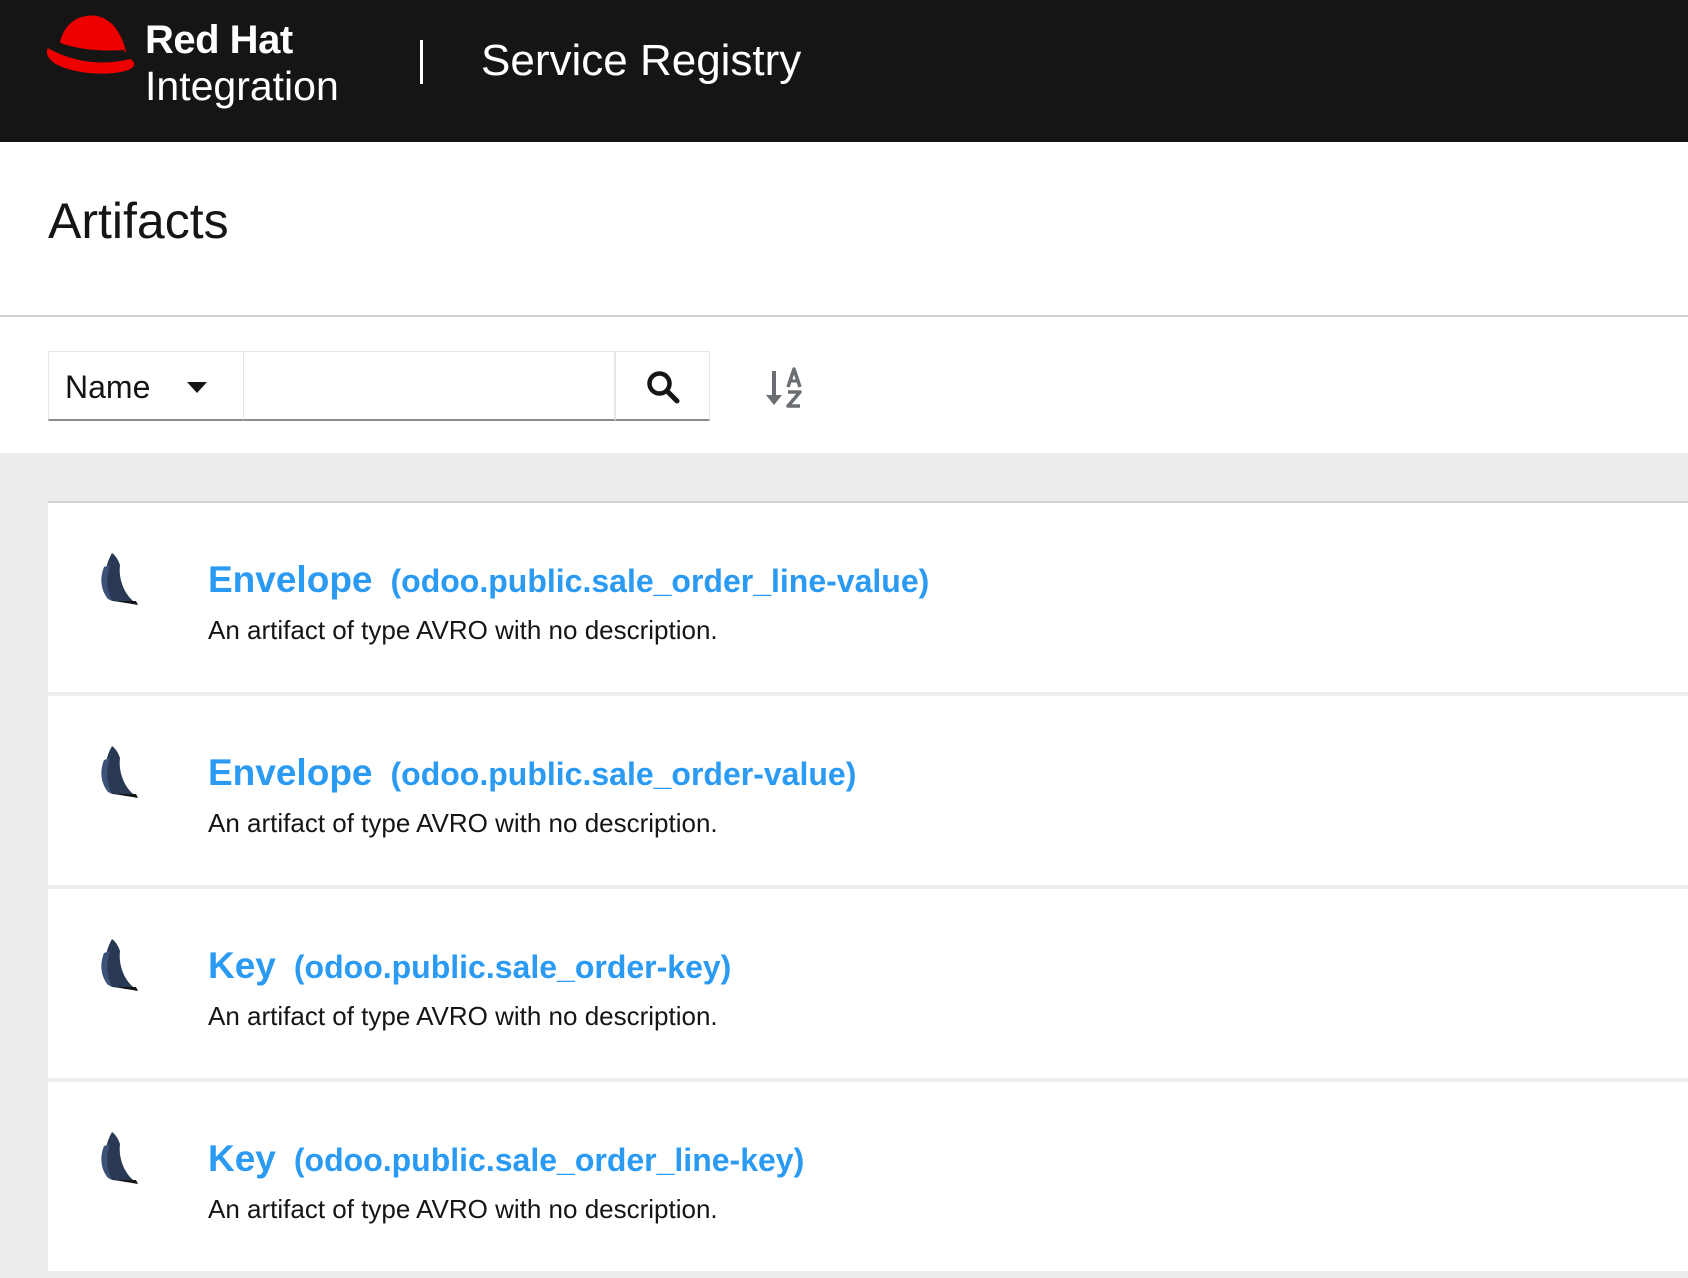  What do you see at coordinates (429, 386) in the screenshot?
I see `search-input` at bounding box center [429, 386].